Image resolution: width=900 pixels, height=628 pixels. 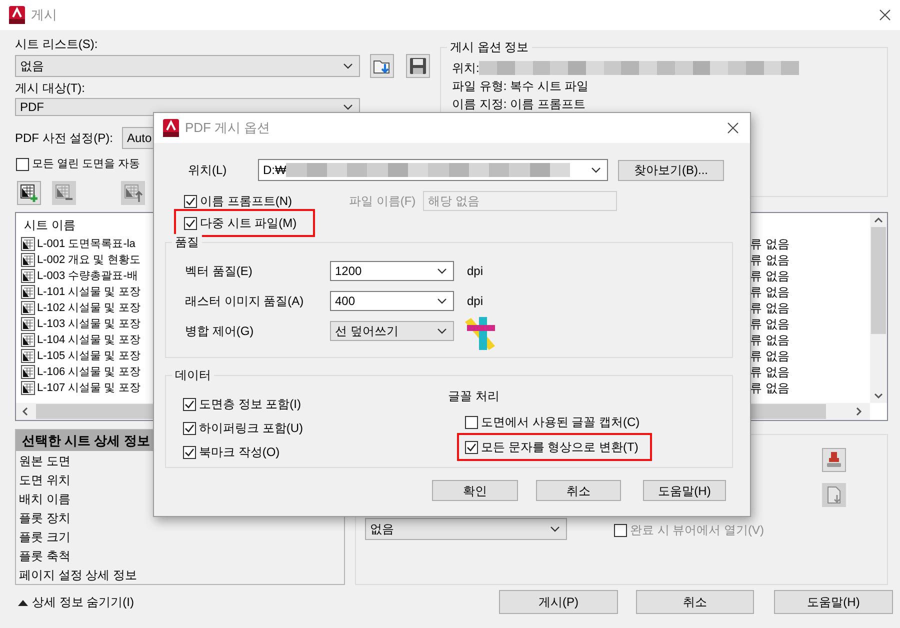 What do you see at coordinates (87, 276) in the screenshot?
I see `sheet-name: L-003 수량총괄표-배` at bounding box center [87, 276].